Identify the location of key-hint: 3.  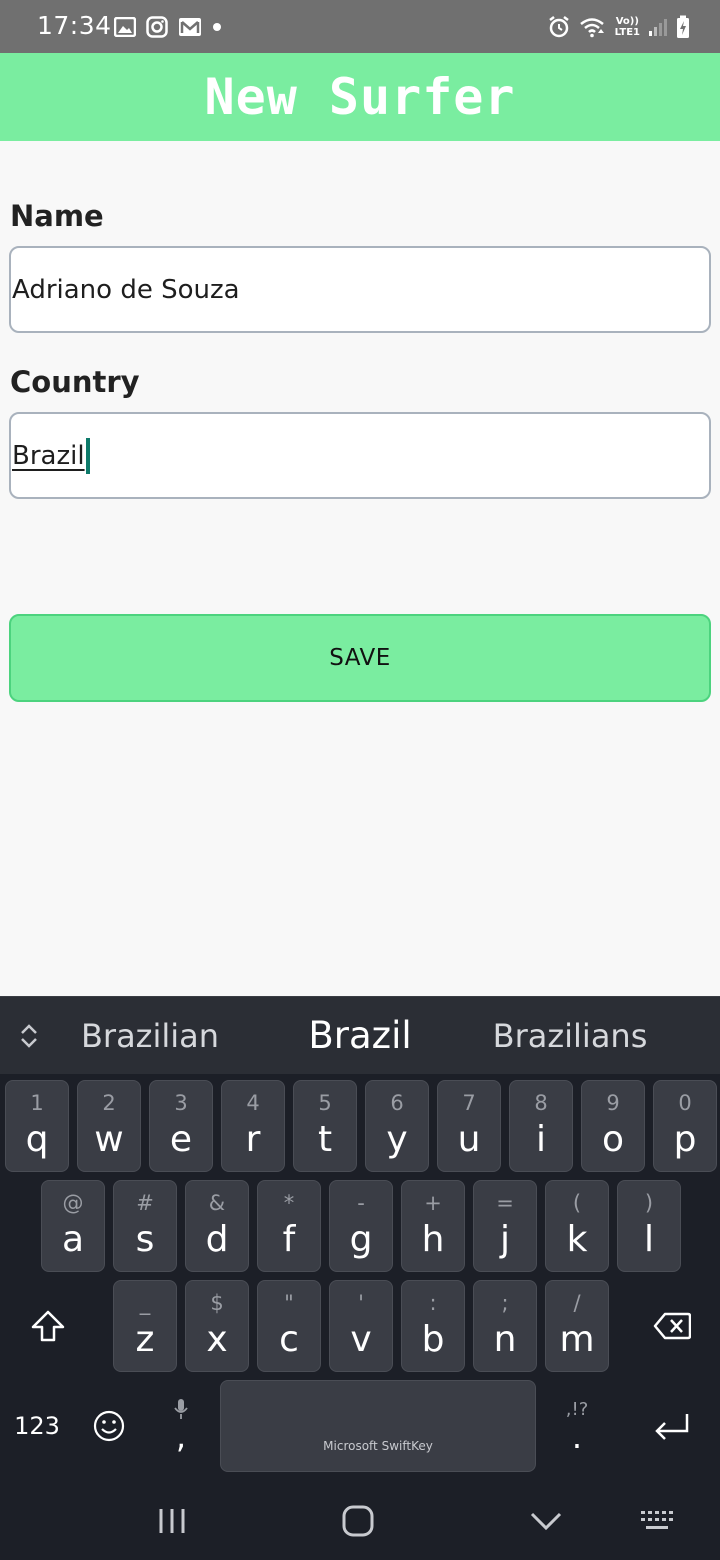
(181, 1103).